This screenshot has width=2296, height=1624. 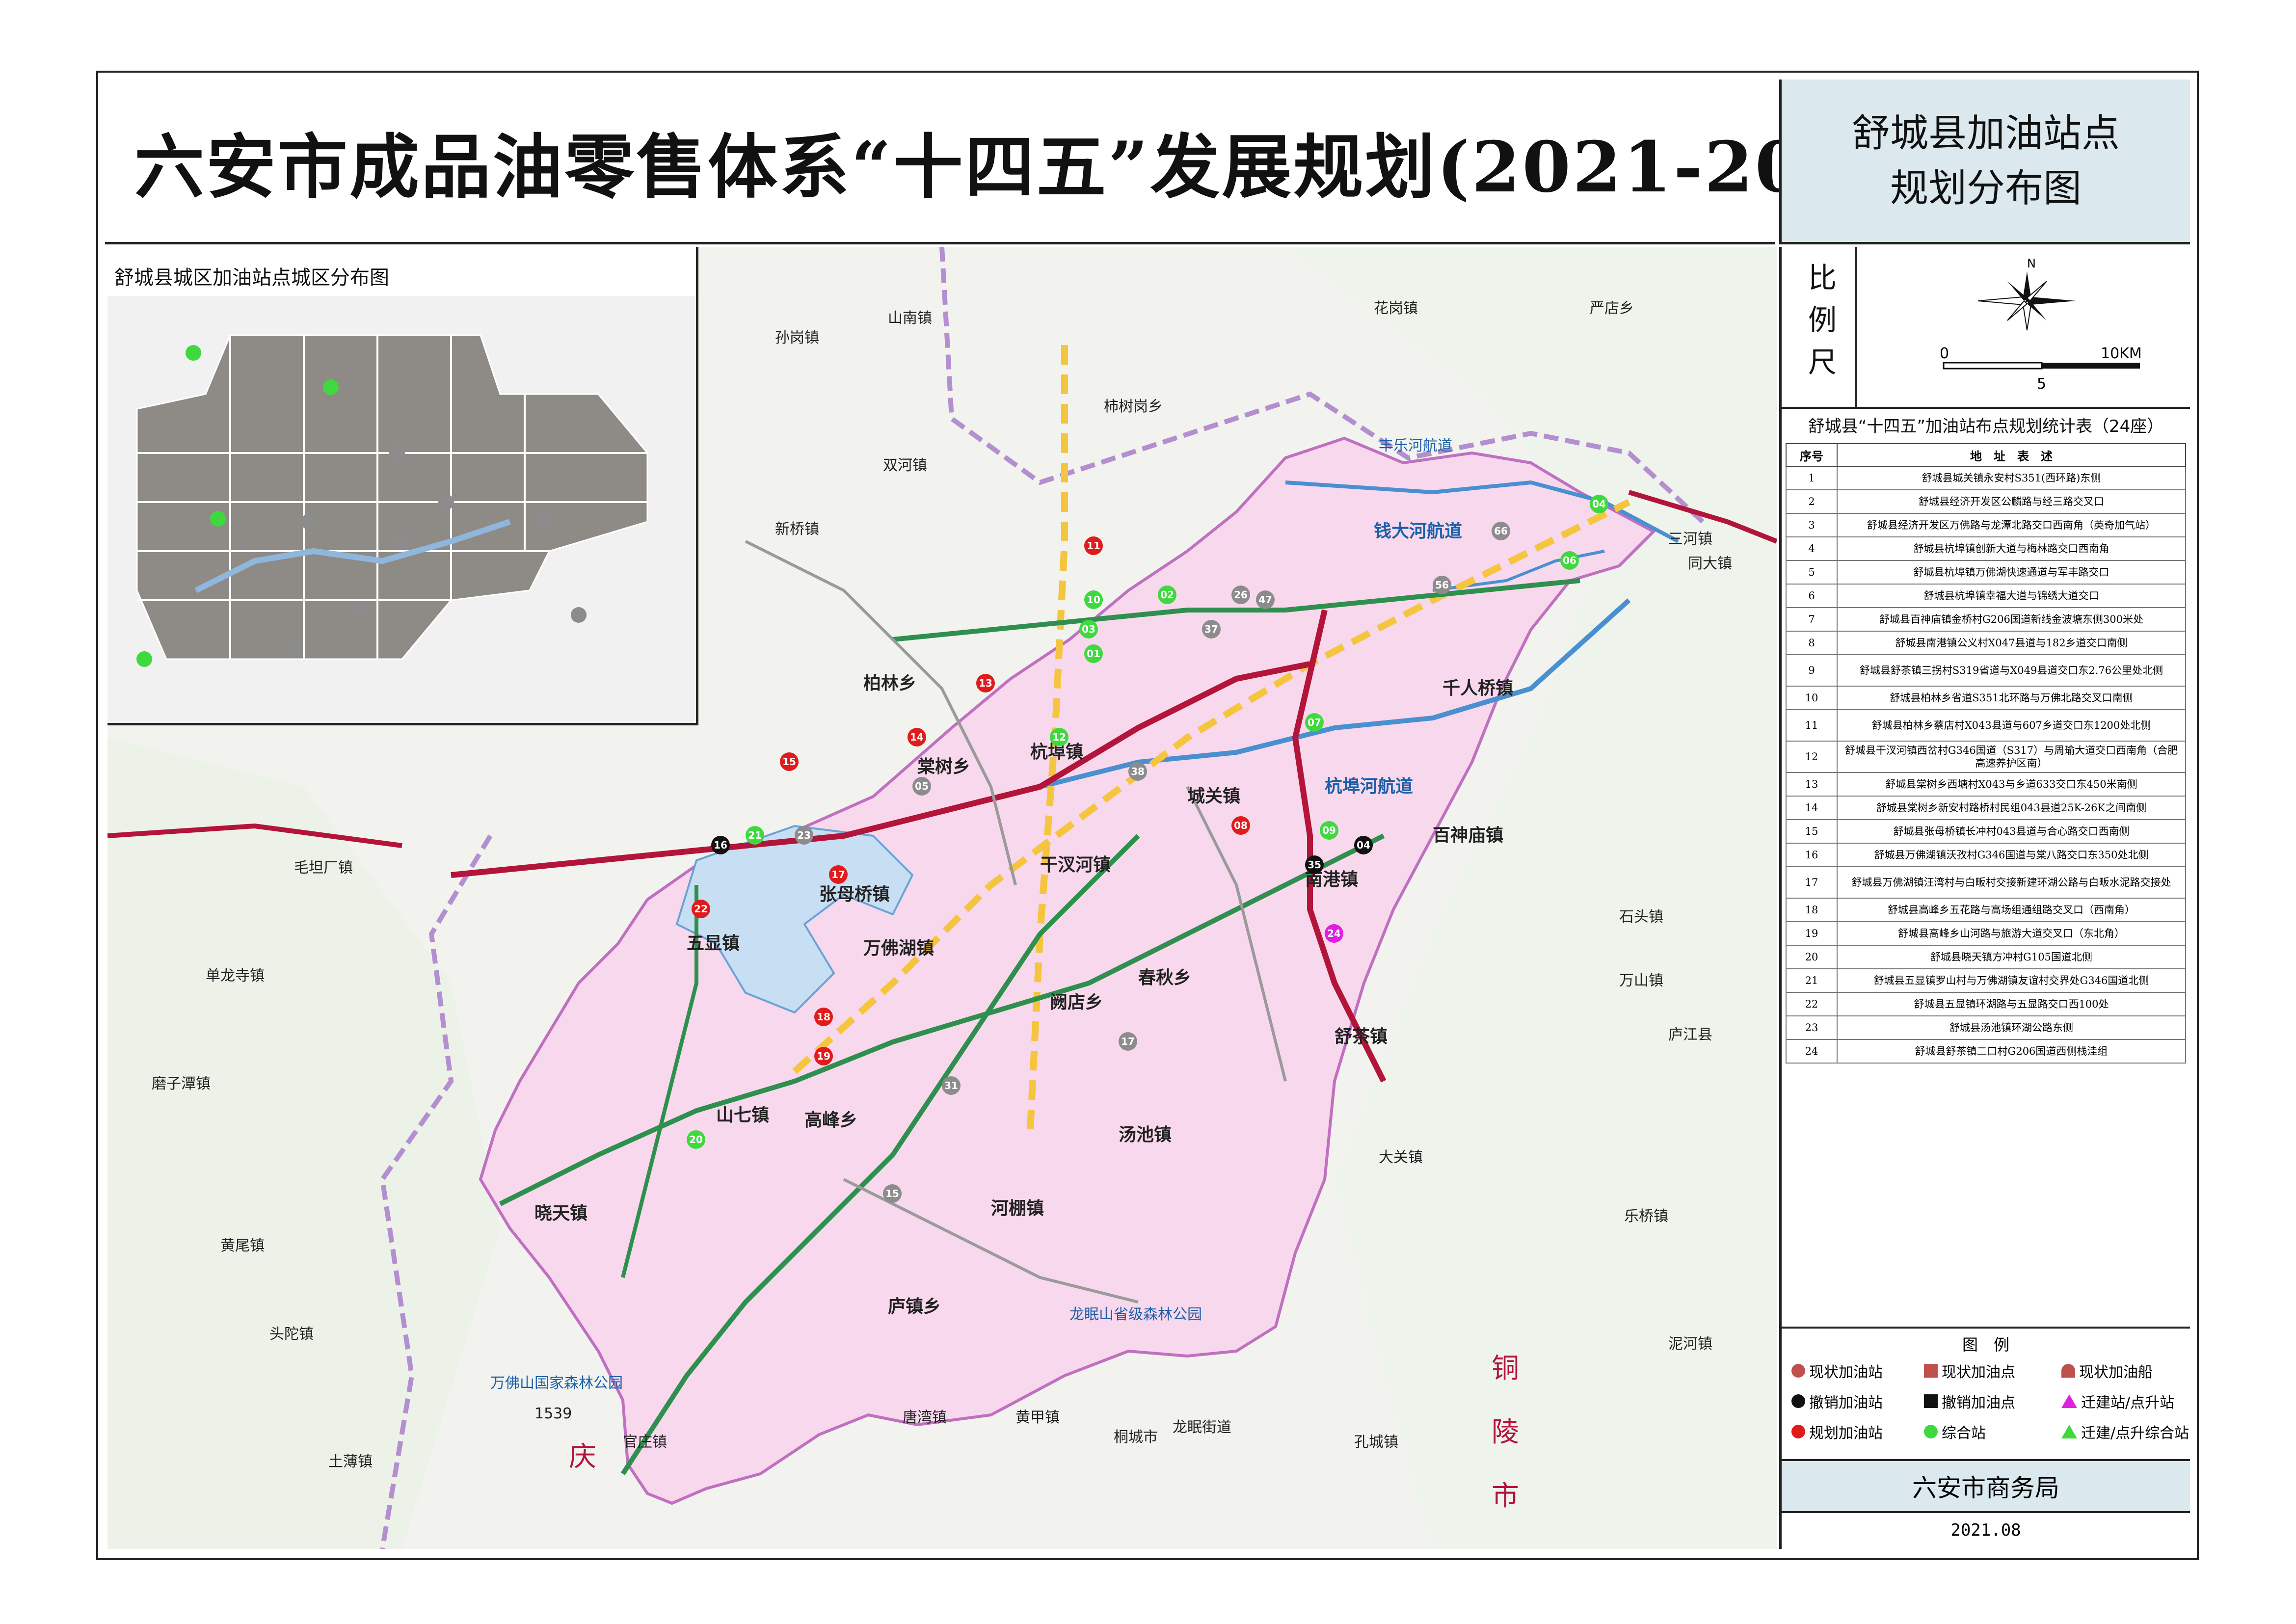 What do you see at coordinates (1986, 933) in the screenshot?
I see `table-row: 19 舒城县高峰乡山河路与旅游大道交叉口（东北角）` at bounding box center [1986, 933].